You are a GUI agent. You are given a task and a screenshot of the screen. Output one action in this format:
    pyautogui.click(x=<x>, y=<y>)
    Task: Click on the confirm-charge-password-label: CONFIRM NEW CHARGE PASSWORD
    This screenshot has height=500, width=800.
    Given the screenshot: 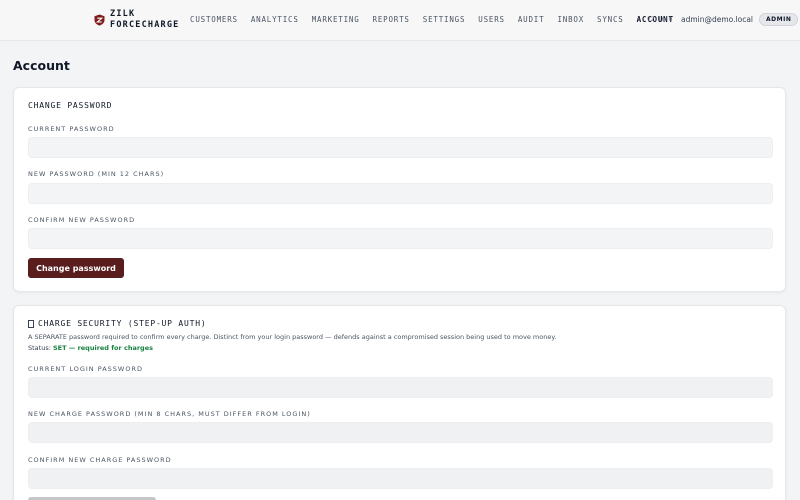 What is the action you would take?
    pyautogui.click(x=100, y=460)
    